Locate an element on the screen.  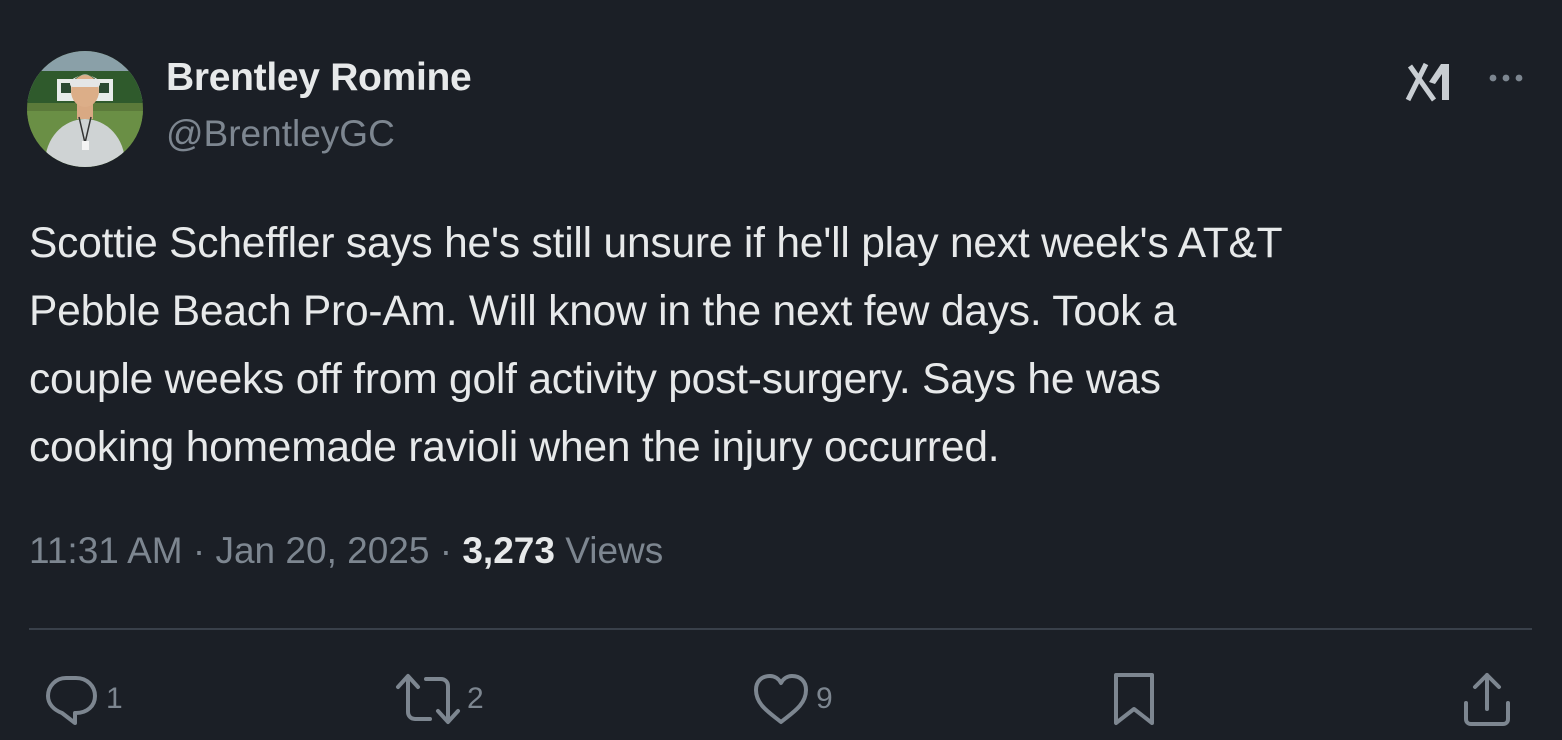
views-label: Views is located at coordinates (614, 550).